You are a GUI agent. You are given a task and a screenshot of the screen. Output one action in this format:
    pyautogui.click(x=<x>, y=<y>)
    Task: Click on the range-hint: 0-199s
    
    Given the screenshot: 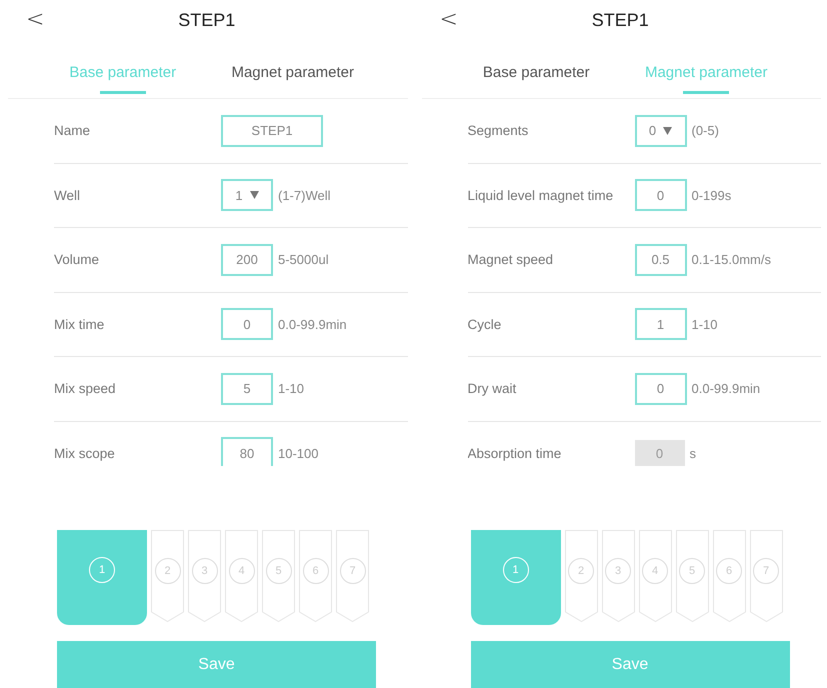 What is the action you would take?
    pyautogui.click(x=712, y=195)
    